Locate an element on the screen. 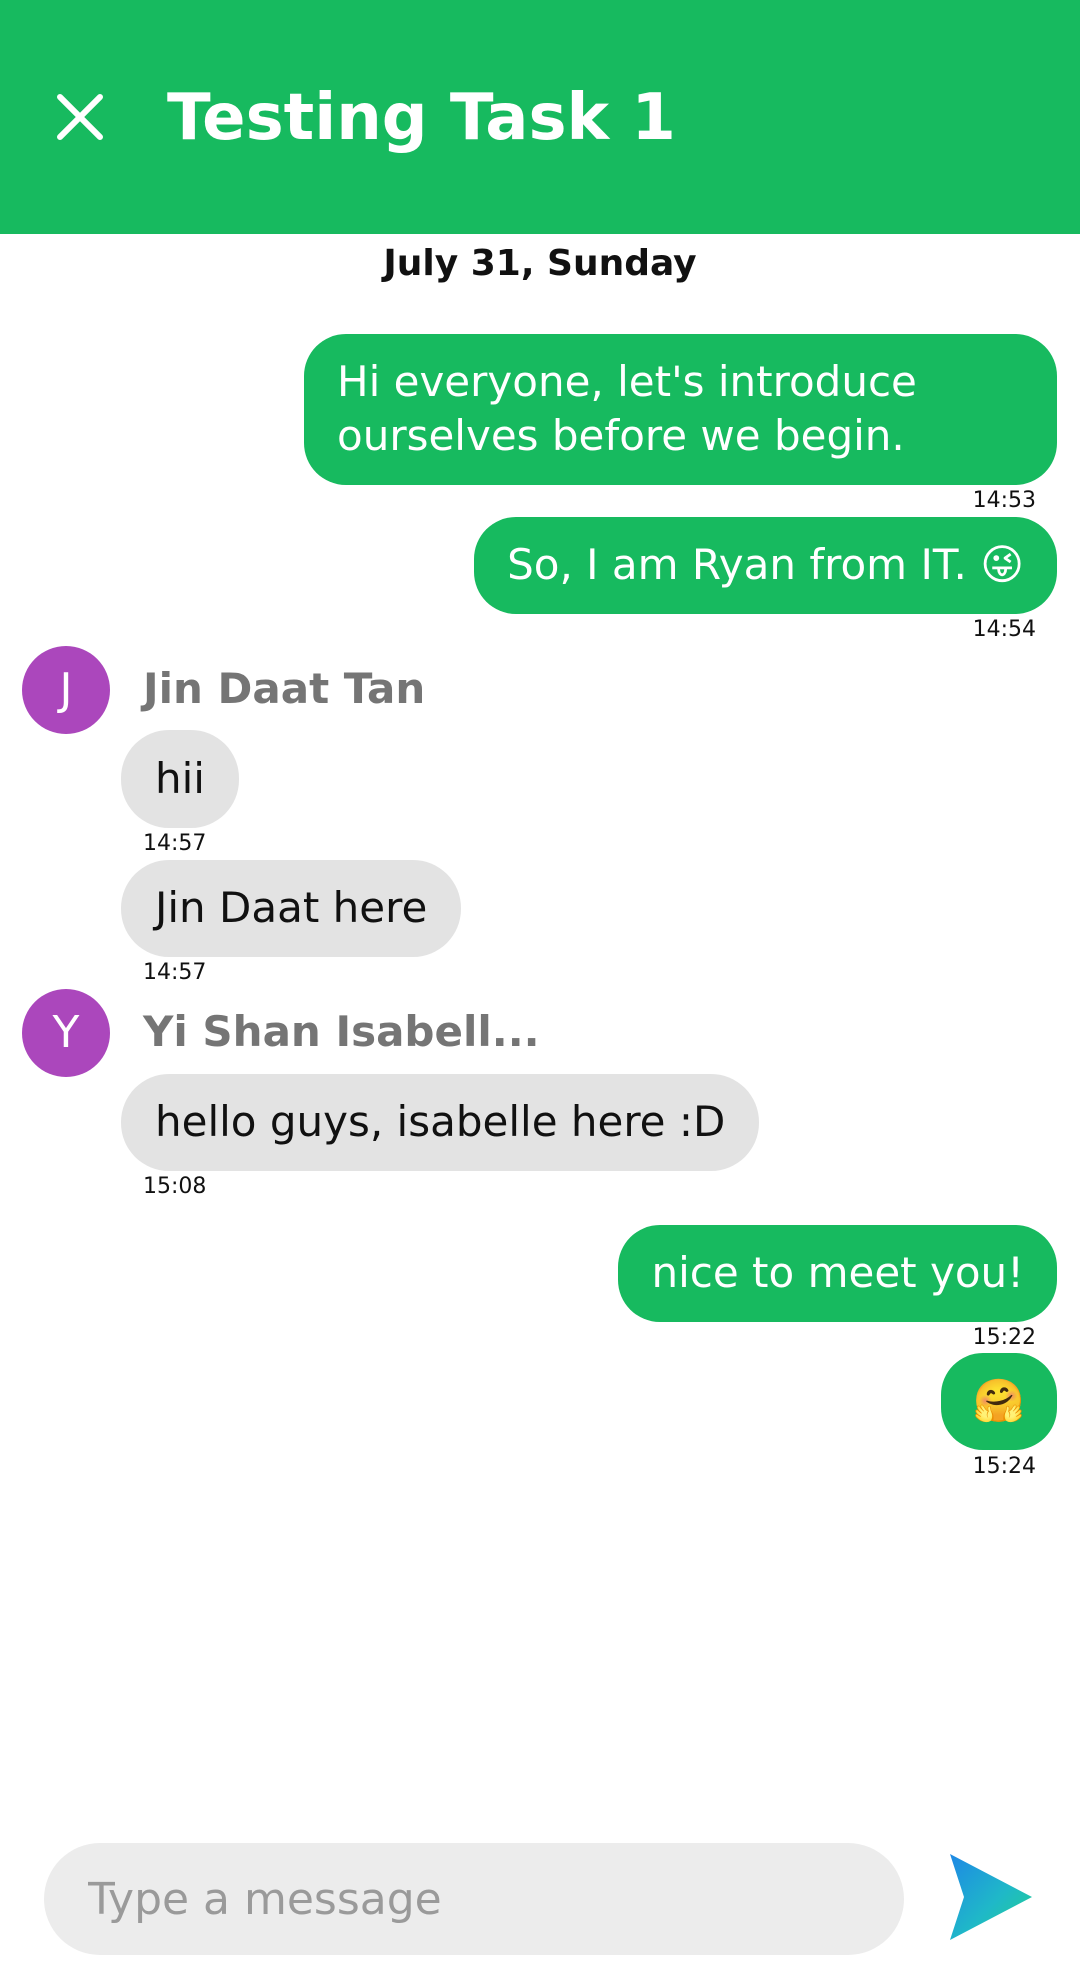 This screenshot has width=1080, height=1972. close-icon is located at coordinates (80, 117).